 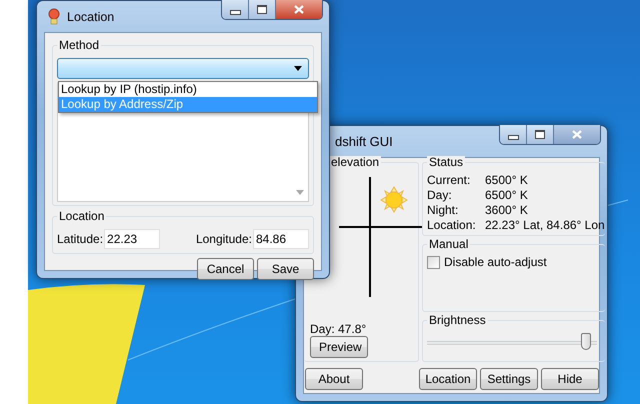 I want to click on caret-icon, so click(x=298, y=68).